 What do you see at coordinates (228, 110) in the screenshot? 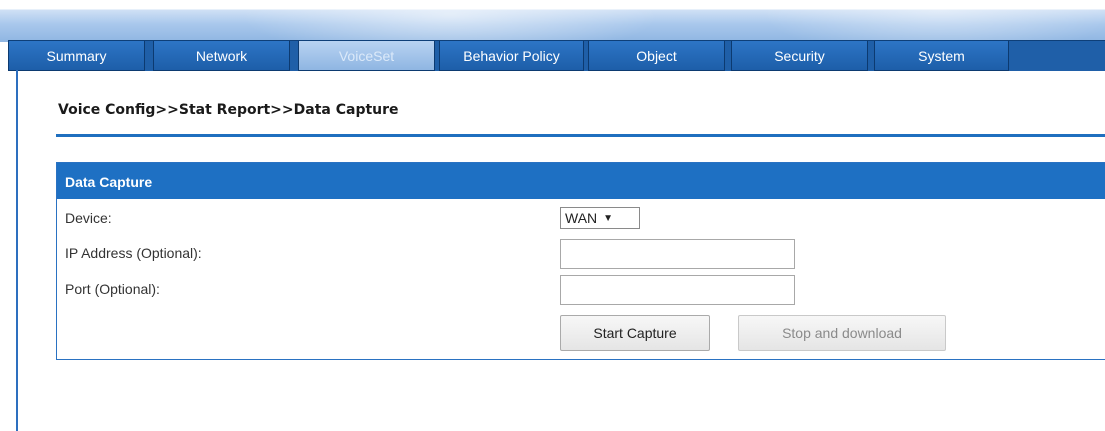
I see `breadcrumb: Voice Config>>Stat Report>>Data Capture` at bounding box center [228, 110].